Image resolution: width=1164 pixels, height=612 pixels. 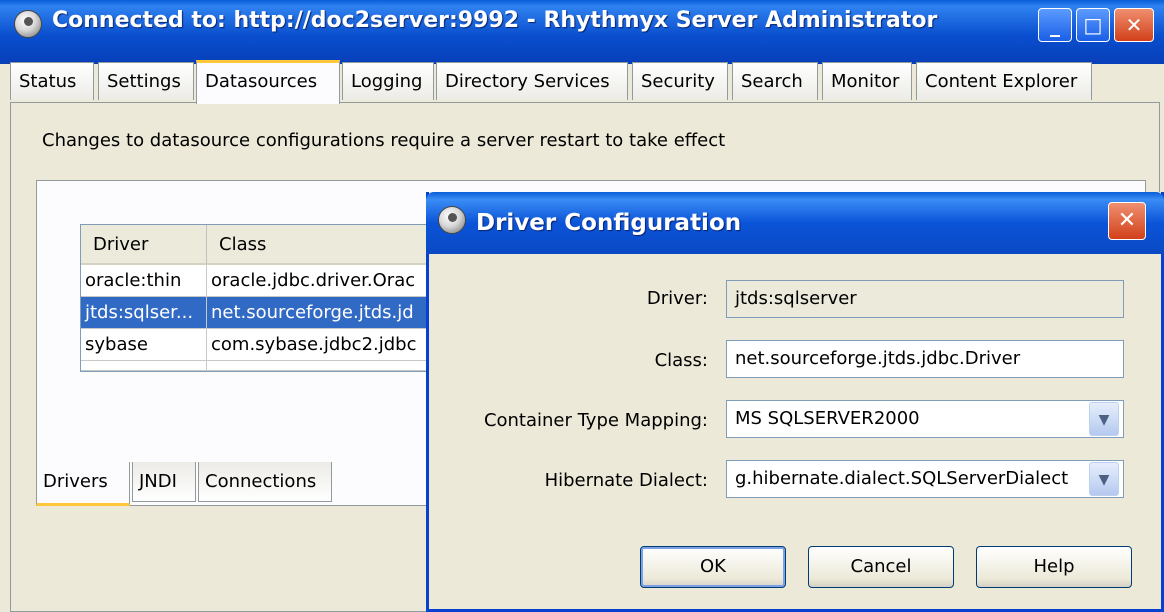 What do you see at coordinates (52, 81) in the screenshot?
I see `tab-status: Status` at bounding box center [52, 81].